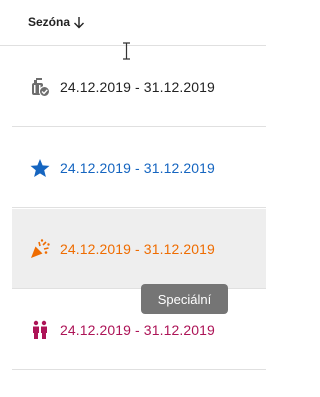 The height and width of the screenshot is (397, 320). What do you see at coordinates (79, 22) in the screenshot?
I see `arrow-down-icon` at bounding box center [79, 22].